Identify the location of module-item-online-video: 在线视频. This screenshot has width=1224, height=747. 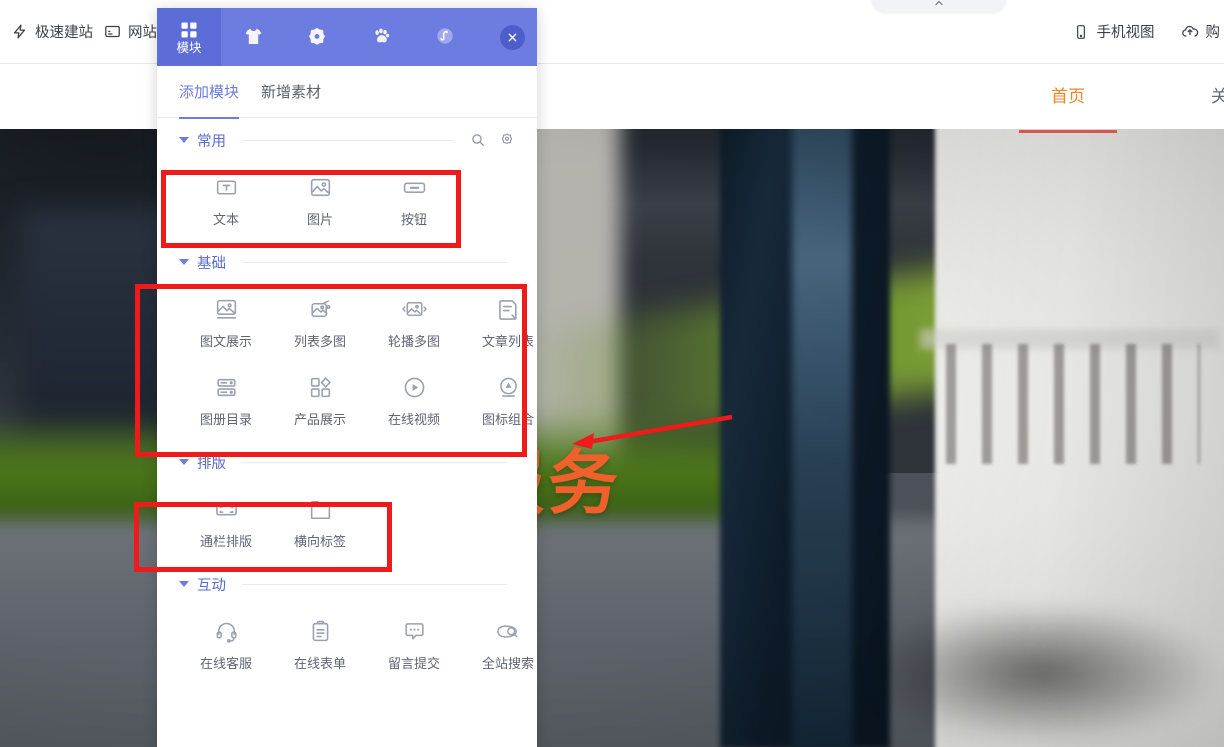
(414, 401).